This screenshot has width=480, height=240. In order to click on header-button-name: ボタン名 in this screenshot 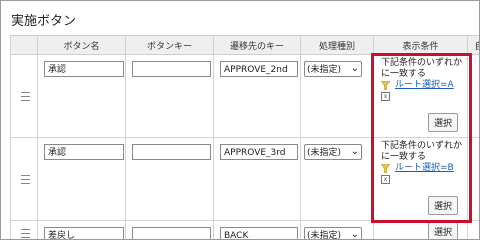, I will do `click(81, 45)`.